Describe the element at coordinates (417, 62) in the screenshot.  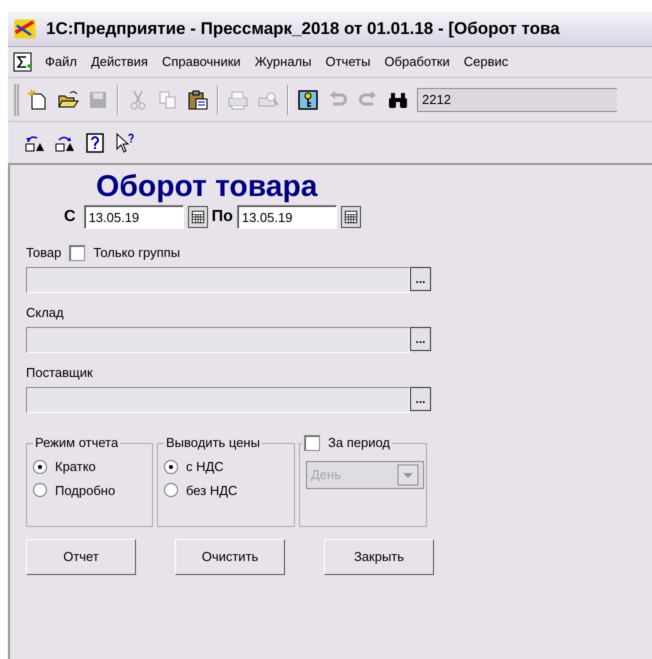
I see `menu-item: Обработки` at that location.